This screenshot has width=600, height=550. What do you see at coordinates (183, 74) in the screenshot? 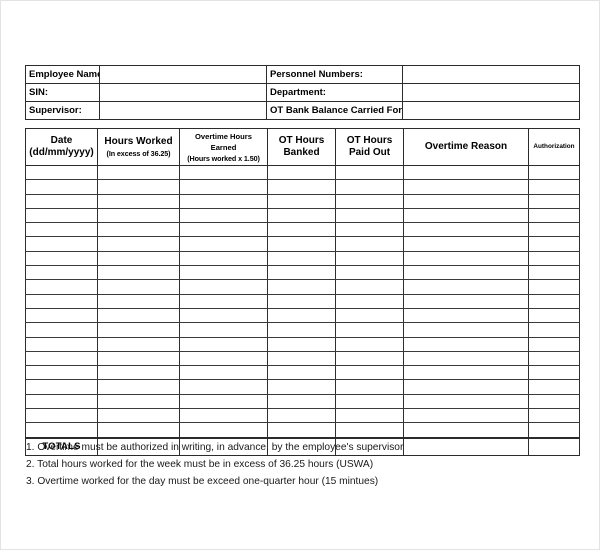
I see `field-employee-name` at bounding box center [183, 74].